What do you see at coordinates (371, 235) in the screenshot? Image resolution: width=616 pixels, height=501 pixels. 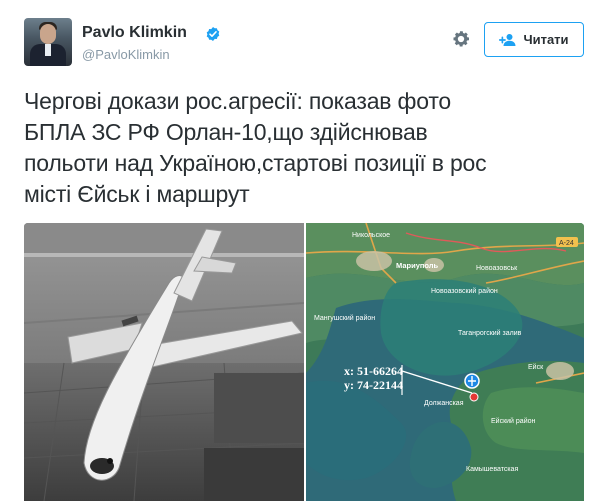 I see `map-label: Никольское` at bounding box center [371, 235].